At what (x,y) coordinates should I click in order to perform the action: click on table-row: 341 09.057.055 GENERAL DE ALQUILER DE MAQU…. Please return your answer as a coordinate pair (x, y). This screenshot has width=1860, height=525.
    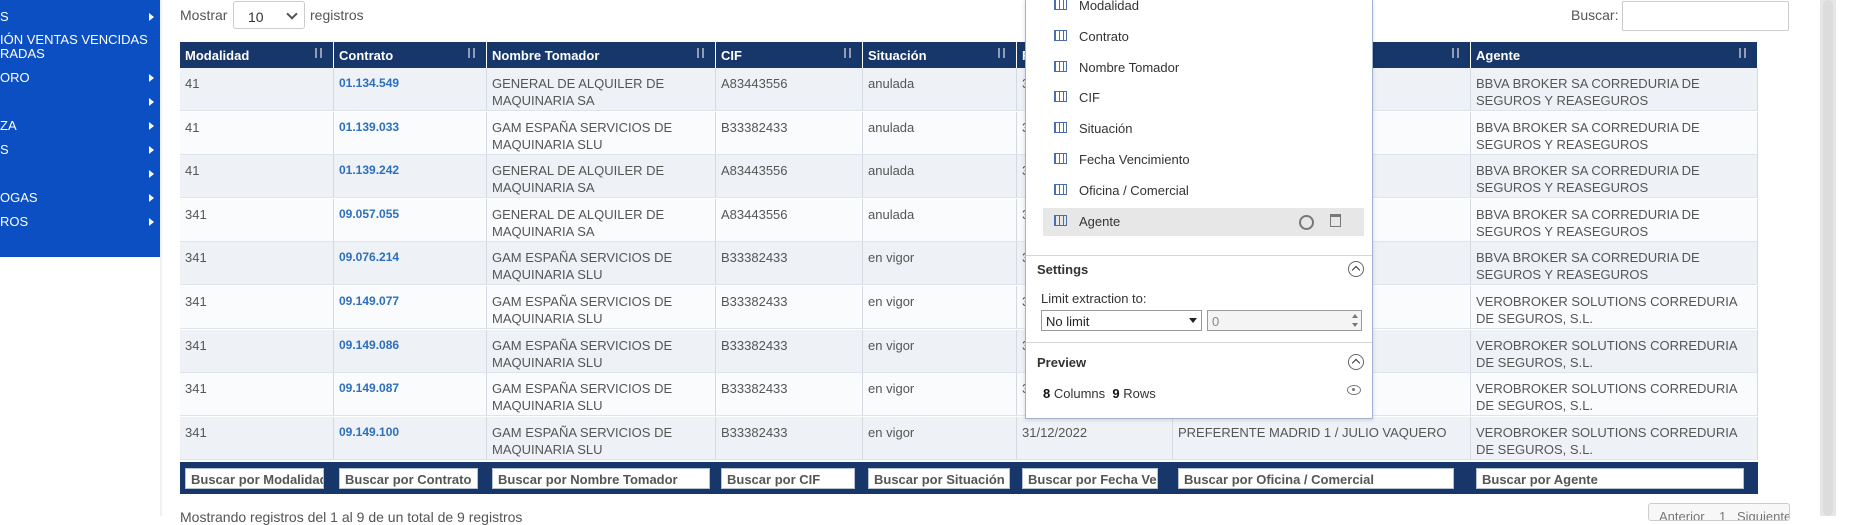
    Looking at the image, I should click on (969, 220).